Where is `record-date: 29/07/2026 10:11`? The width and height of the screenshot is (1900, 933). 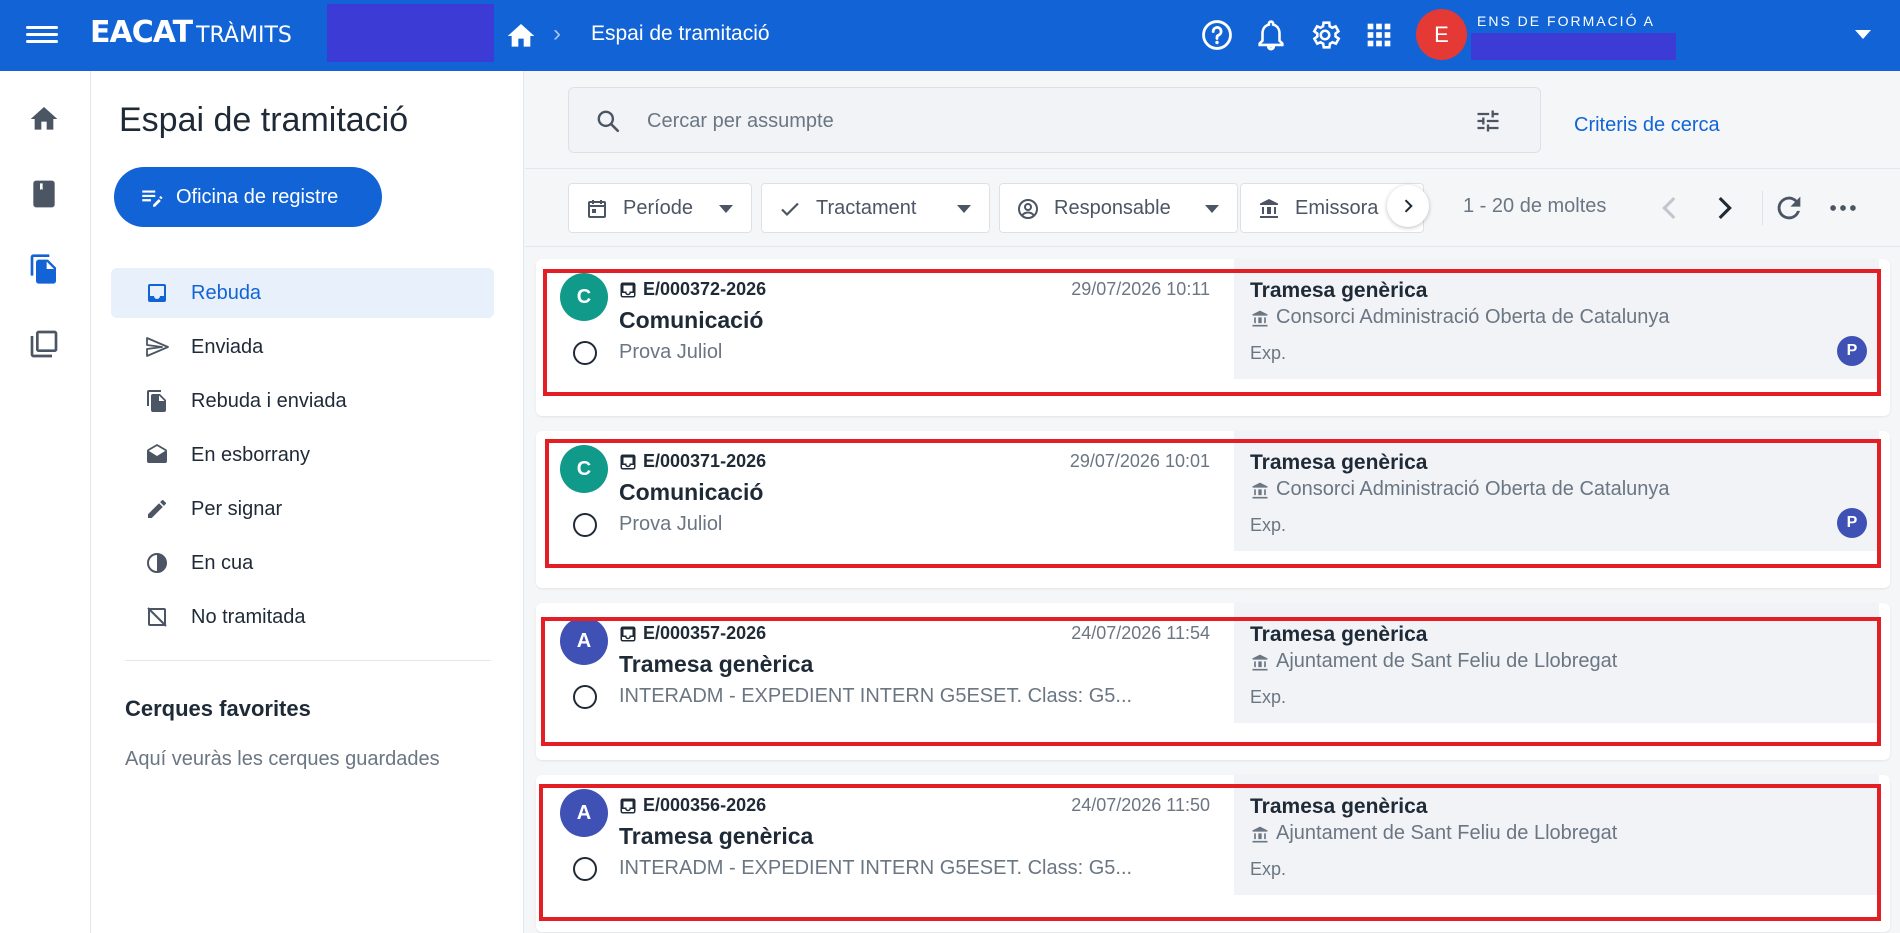
record-date: 29/07/2026 10:11 is located at coordinates (1140, 289).